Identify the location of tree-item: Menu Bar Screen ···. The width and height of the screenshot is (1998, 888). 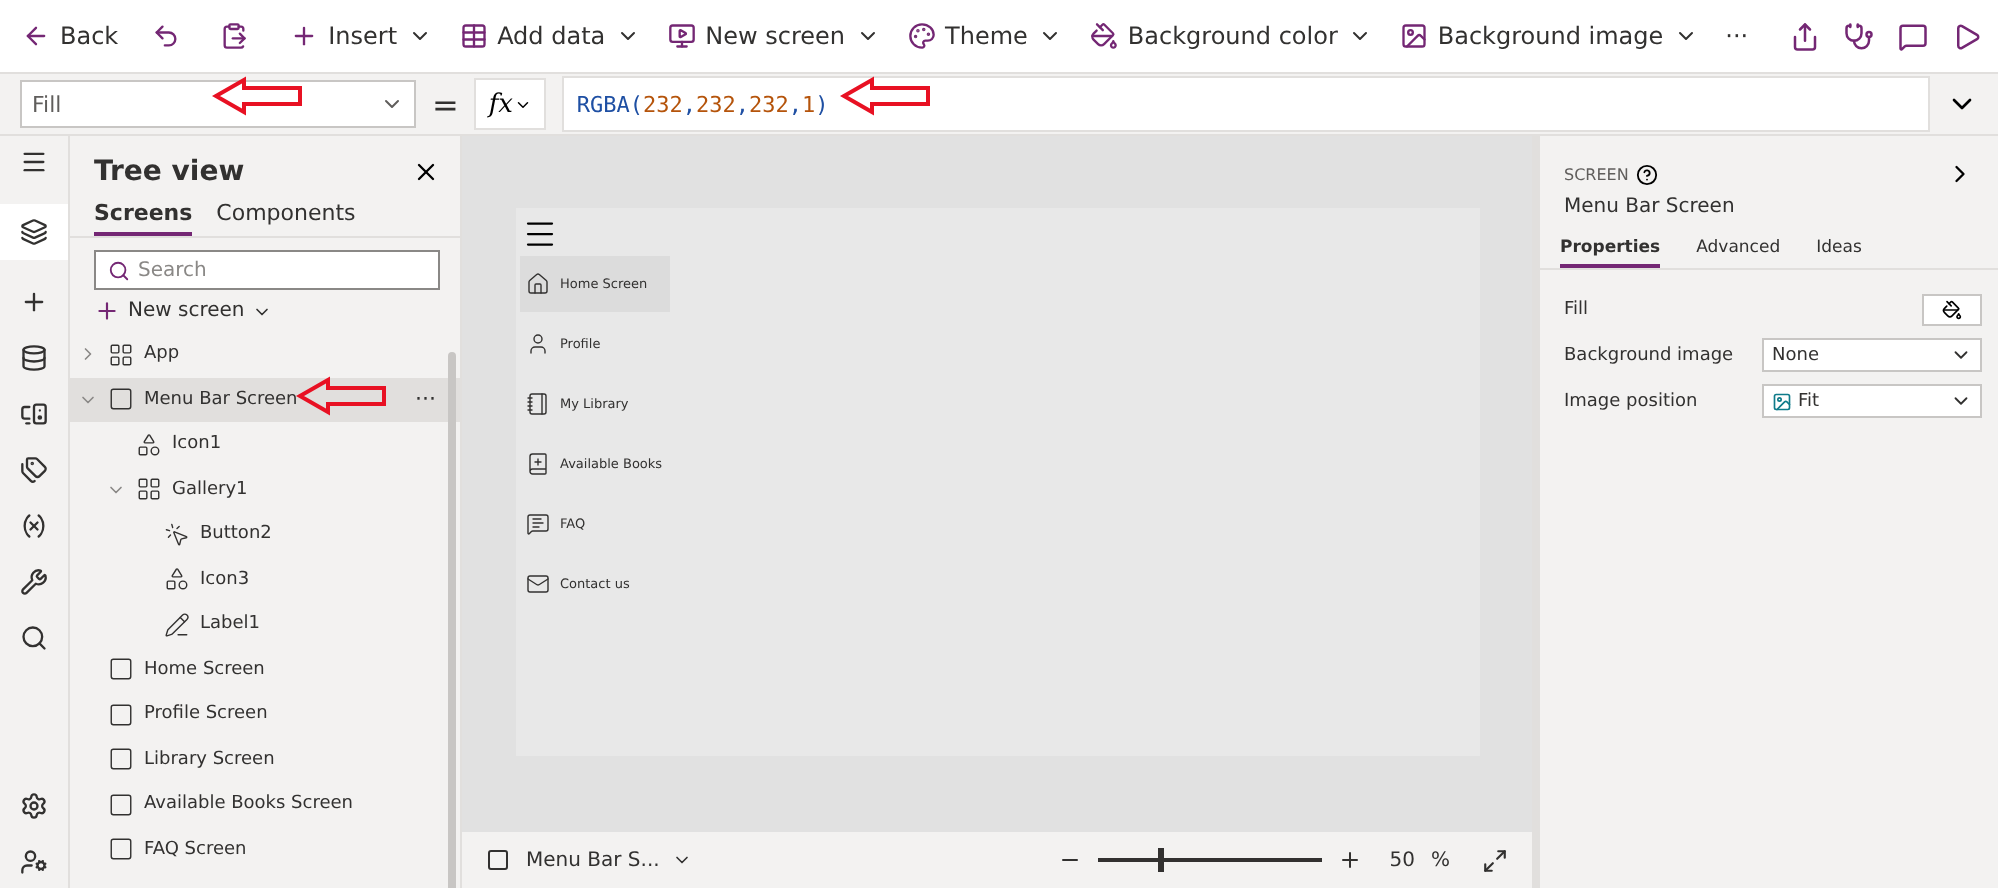
(265, 399).